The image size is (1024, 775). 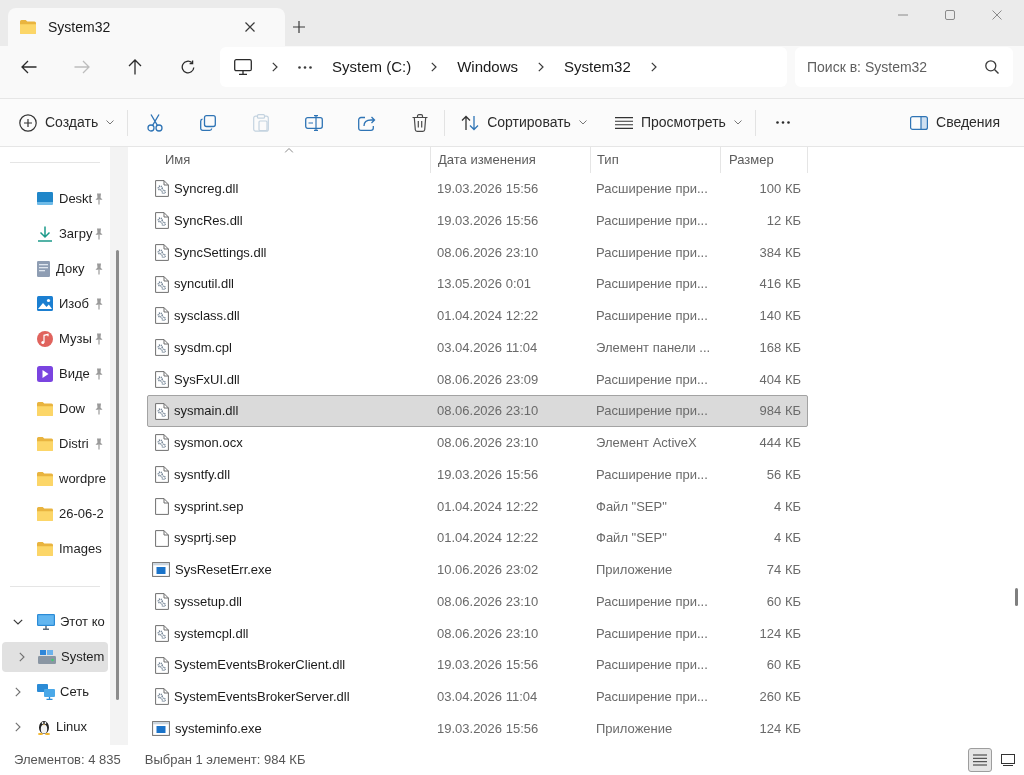 I want to click on drive-icon, so click(x=47, y=656).